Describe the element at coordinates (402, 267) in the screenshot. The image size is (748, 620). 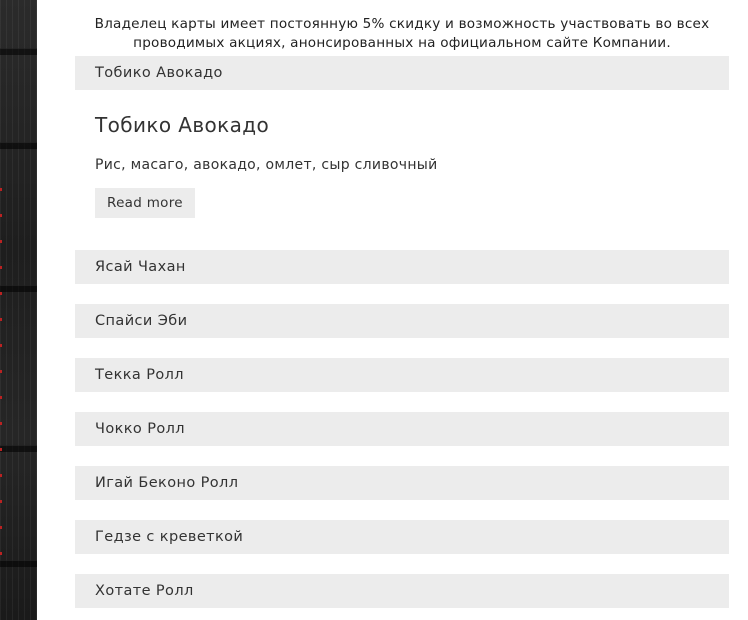
I see `accordion-header-yasai-chahan: Ясай Чахан` at that location.